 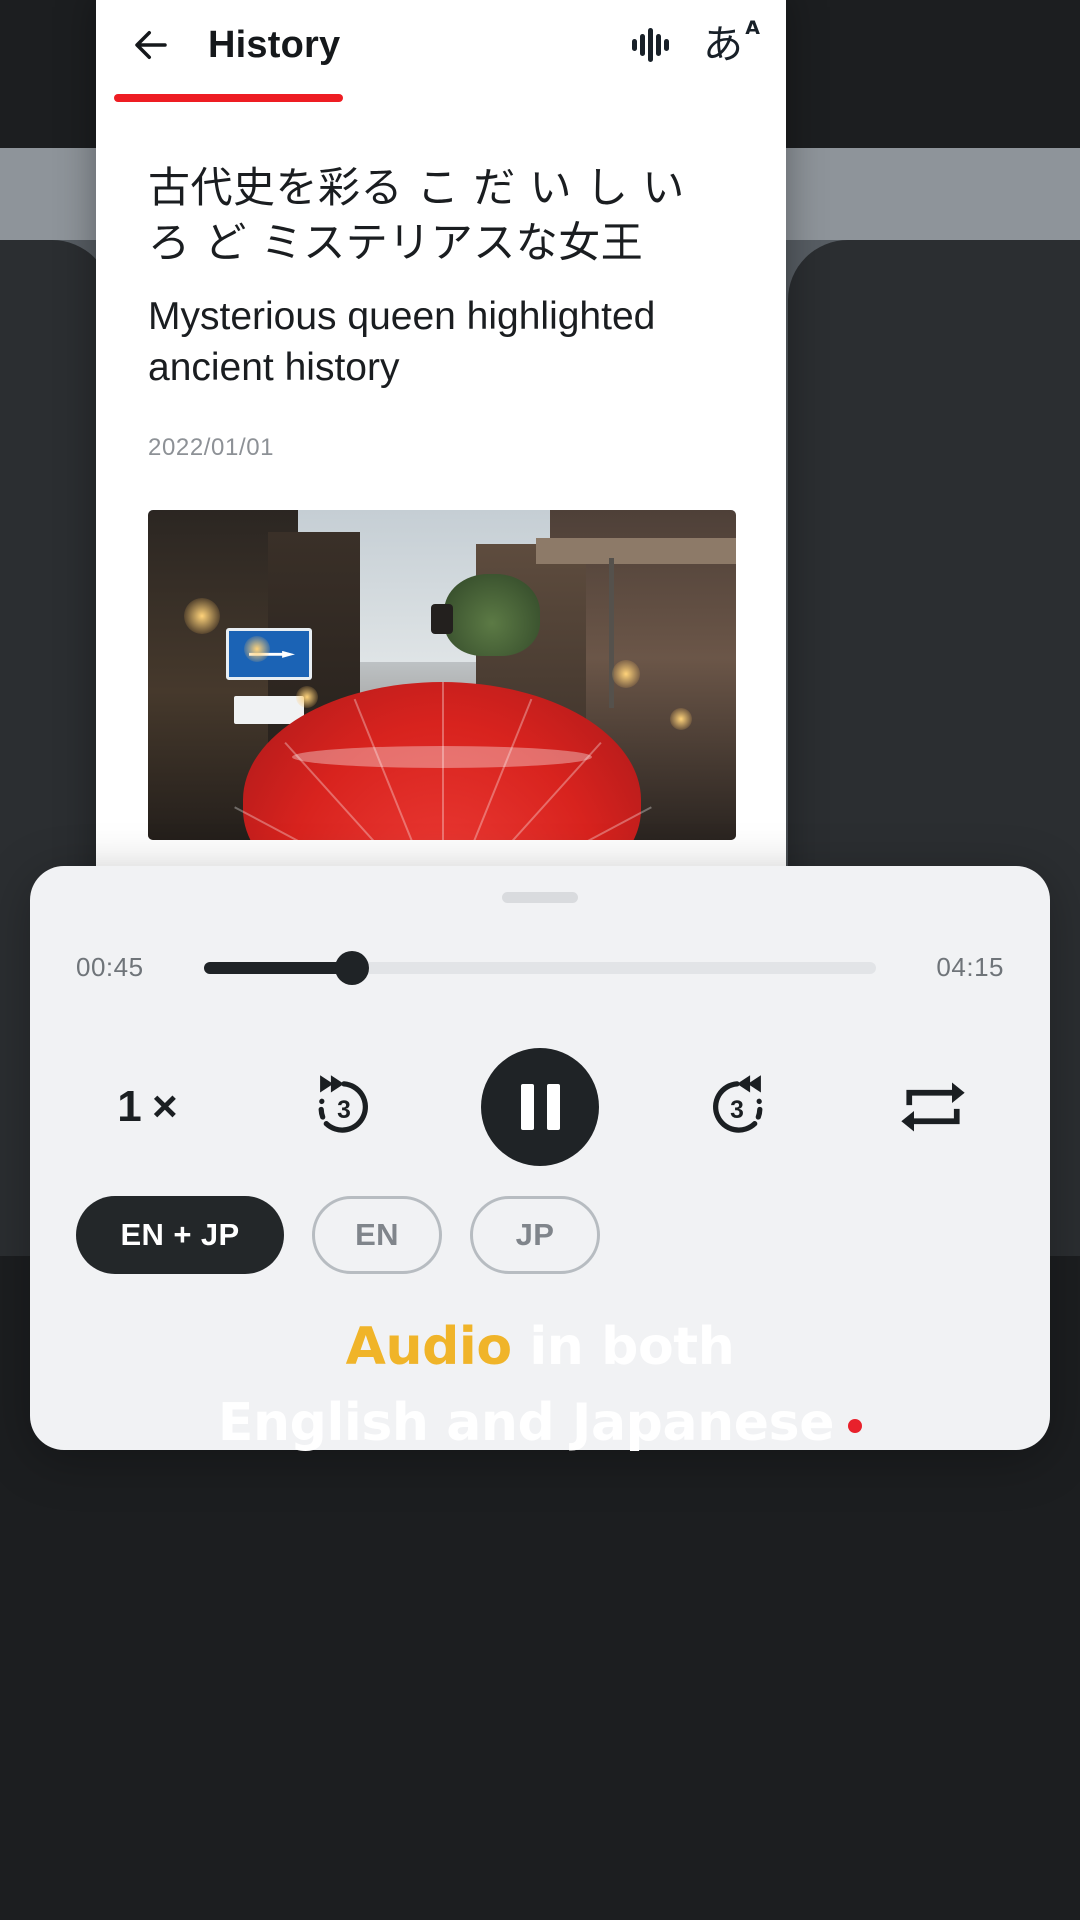 I want to click on promo-caption: Audio in both English and Japanese, so click(x=540, y=1386).